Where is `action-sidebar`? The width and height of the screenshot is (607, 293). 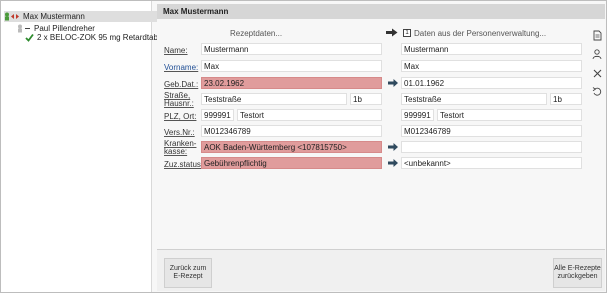
action-sidebar is located at coordinates (596, 64).